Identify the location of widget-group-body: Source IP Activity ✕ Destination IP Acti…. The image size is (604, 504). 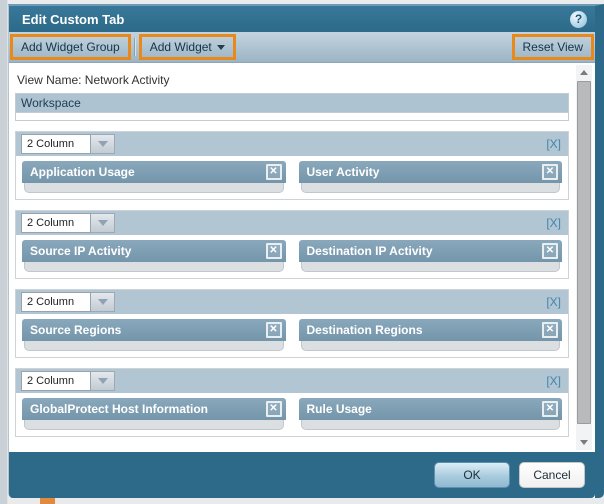
(292, 256).